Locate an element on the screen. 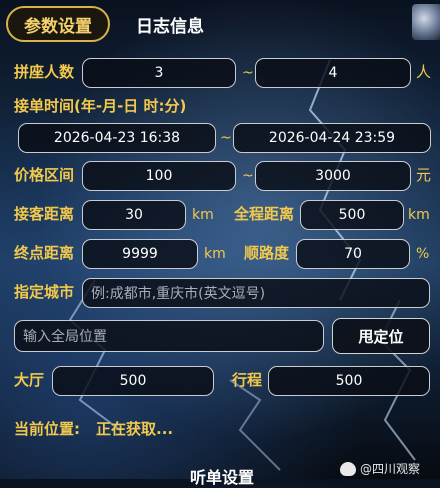 This screenshot has height=488, width=440. city-label: 指定城市 is located at coordinates (44, 292).